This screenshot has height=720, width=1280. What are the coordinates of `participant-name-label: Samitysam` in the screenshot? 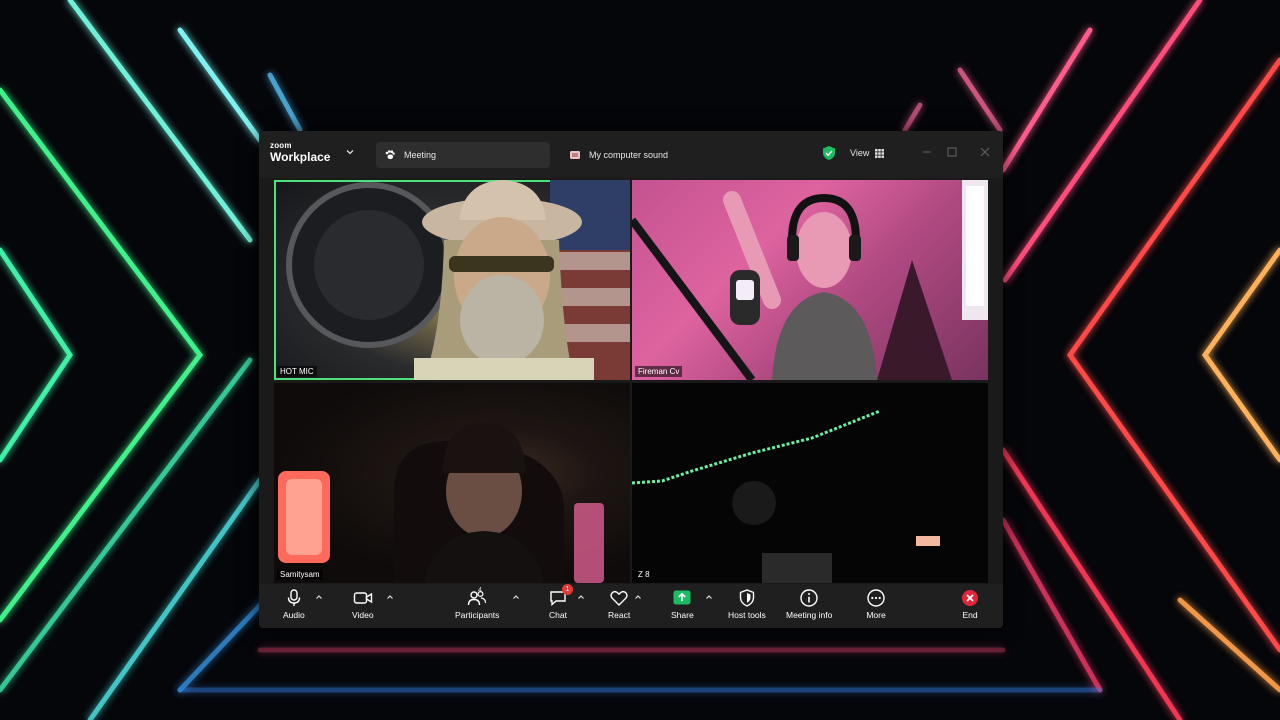 It's located at (300, 574).